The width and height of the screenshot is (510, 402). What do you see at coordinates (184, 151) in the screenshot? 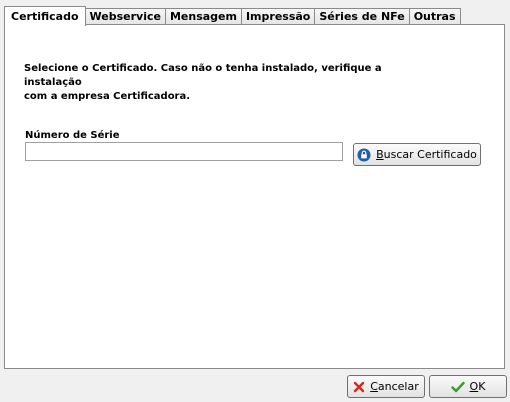
I see `serial-number-input` at bounding box center [184, 151].